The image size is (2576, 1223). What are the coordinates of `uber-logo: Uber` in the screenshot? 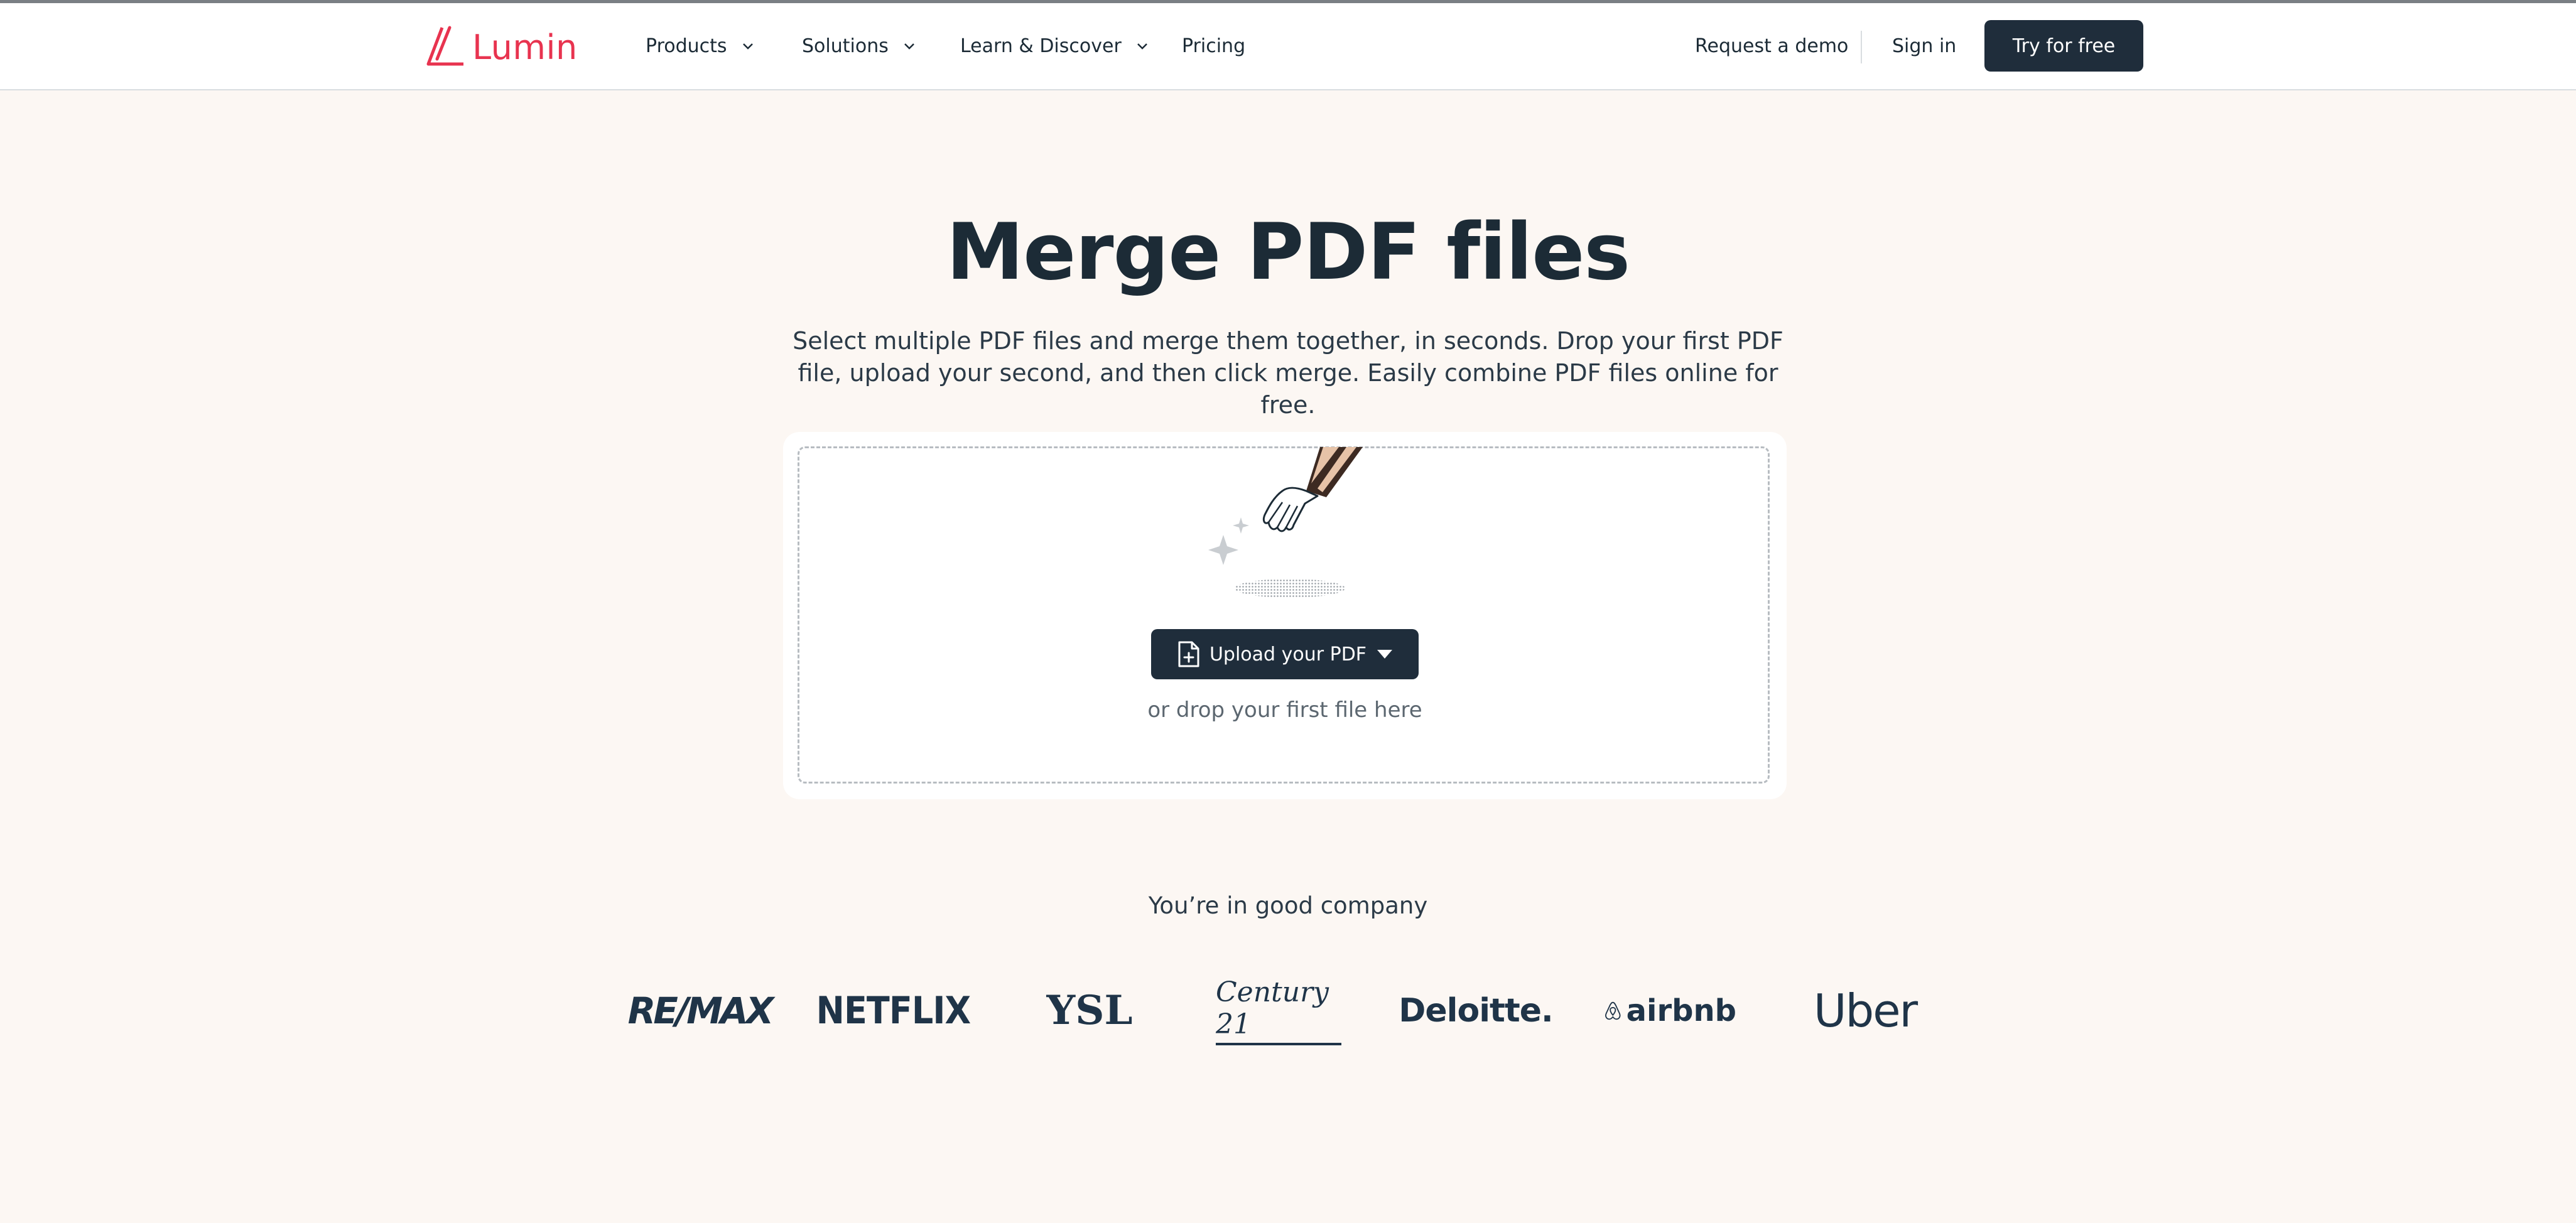 It's located at (1865, 1011).